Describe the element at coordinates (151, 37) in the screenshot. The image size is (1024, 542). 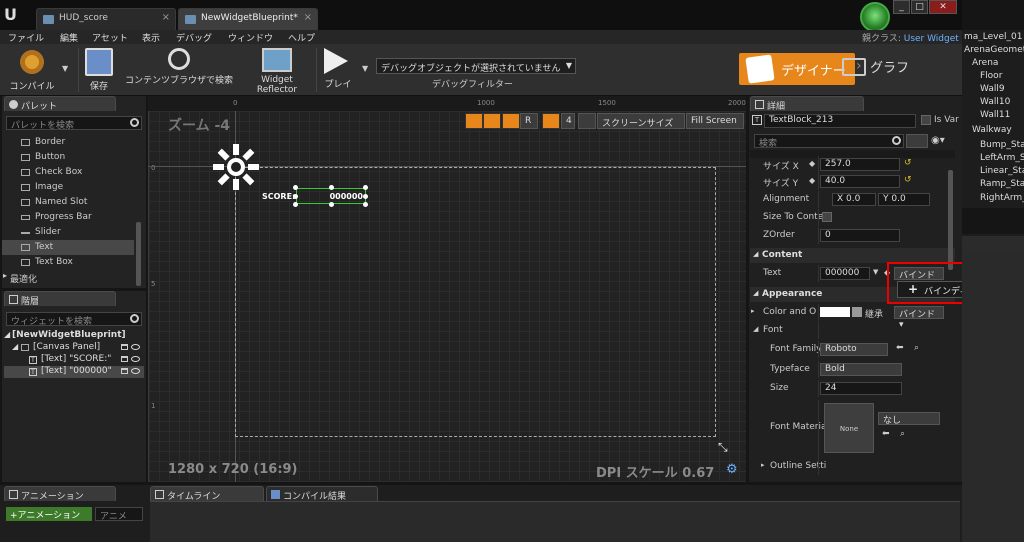
I see `menu-view: 表示` at that location.